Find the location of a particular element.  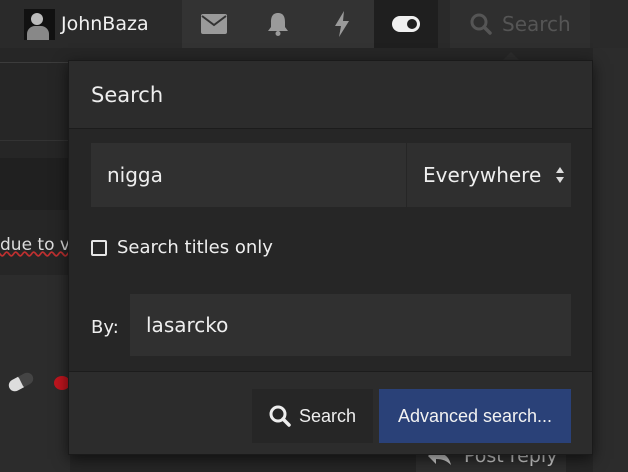

user-menu: JohnBaza is located at coordinates (86, 24).